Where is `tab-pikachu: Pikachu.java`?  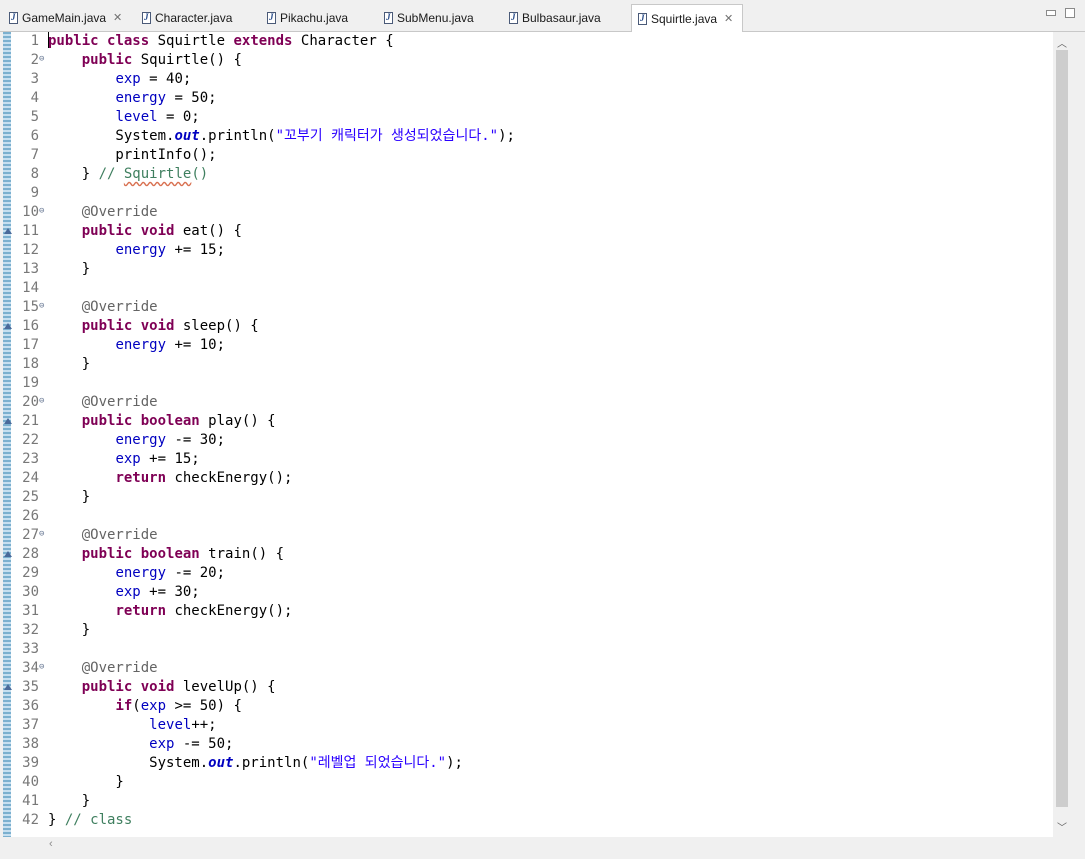 tab-pikachu: Pikachu.java is located at coordinates (317, 18).